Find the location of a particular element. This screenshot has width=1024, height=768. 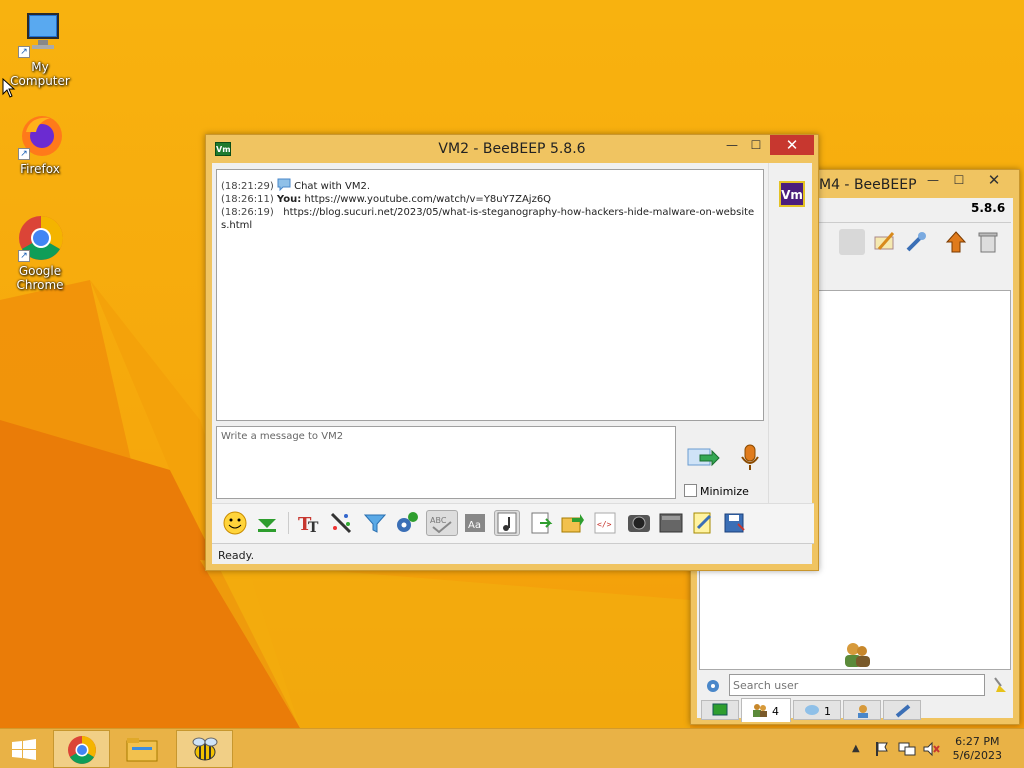

users-icon is located at coordinates (857, 655).